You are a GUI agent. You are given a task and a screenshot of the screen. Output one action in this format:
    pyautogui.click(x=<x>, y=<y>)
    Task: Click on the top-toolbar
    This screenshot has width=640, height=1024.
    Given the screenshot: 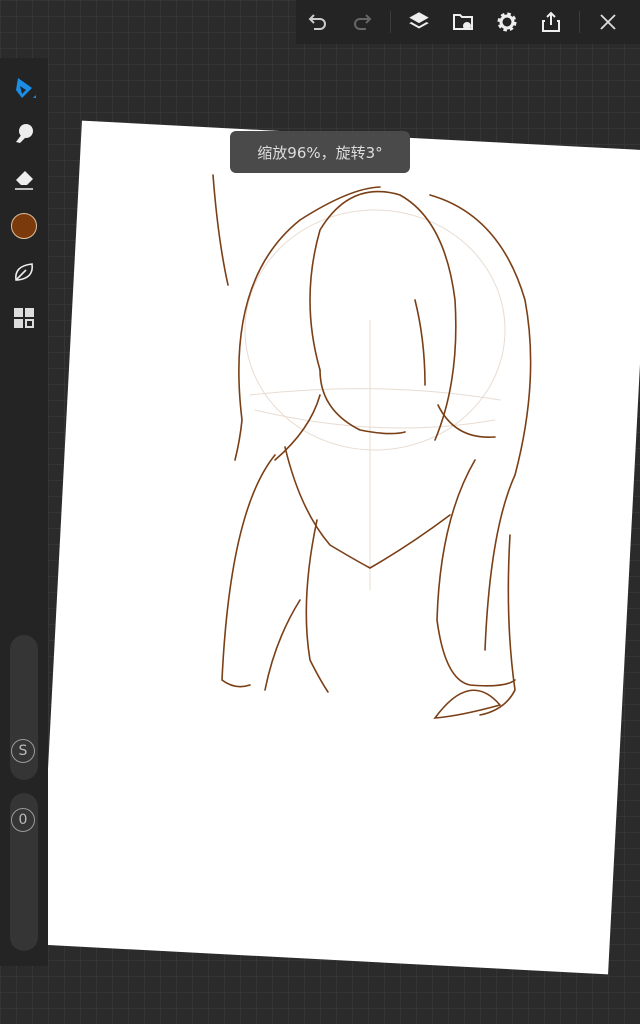 What is the action you would take?
    pyautogui.click(x=468, y=22)
    